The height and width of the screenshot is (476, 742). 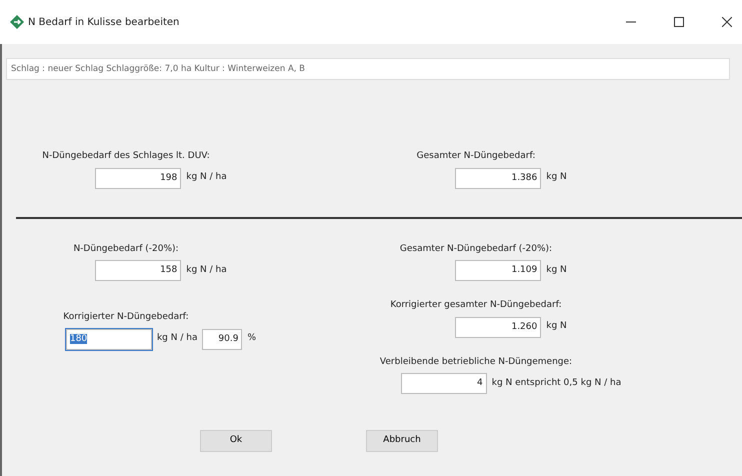 What do you see at coordinates (236, 441) in the screenshot?
I see `dialog-button: Ok` at bounding box center [236, 441].